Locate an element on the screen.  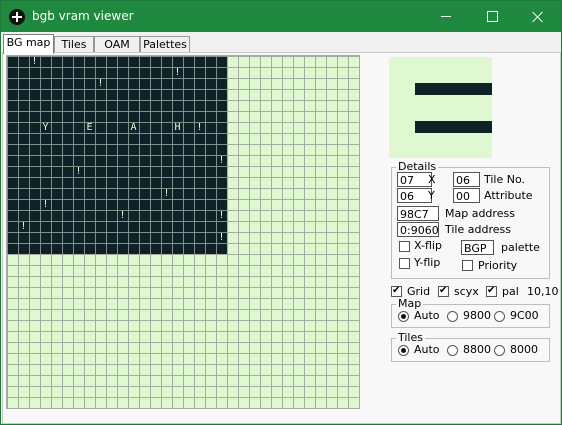
title-bar: bgb vram viewer is located at coordinates (281, 16).